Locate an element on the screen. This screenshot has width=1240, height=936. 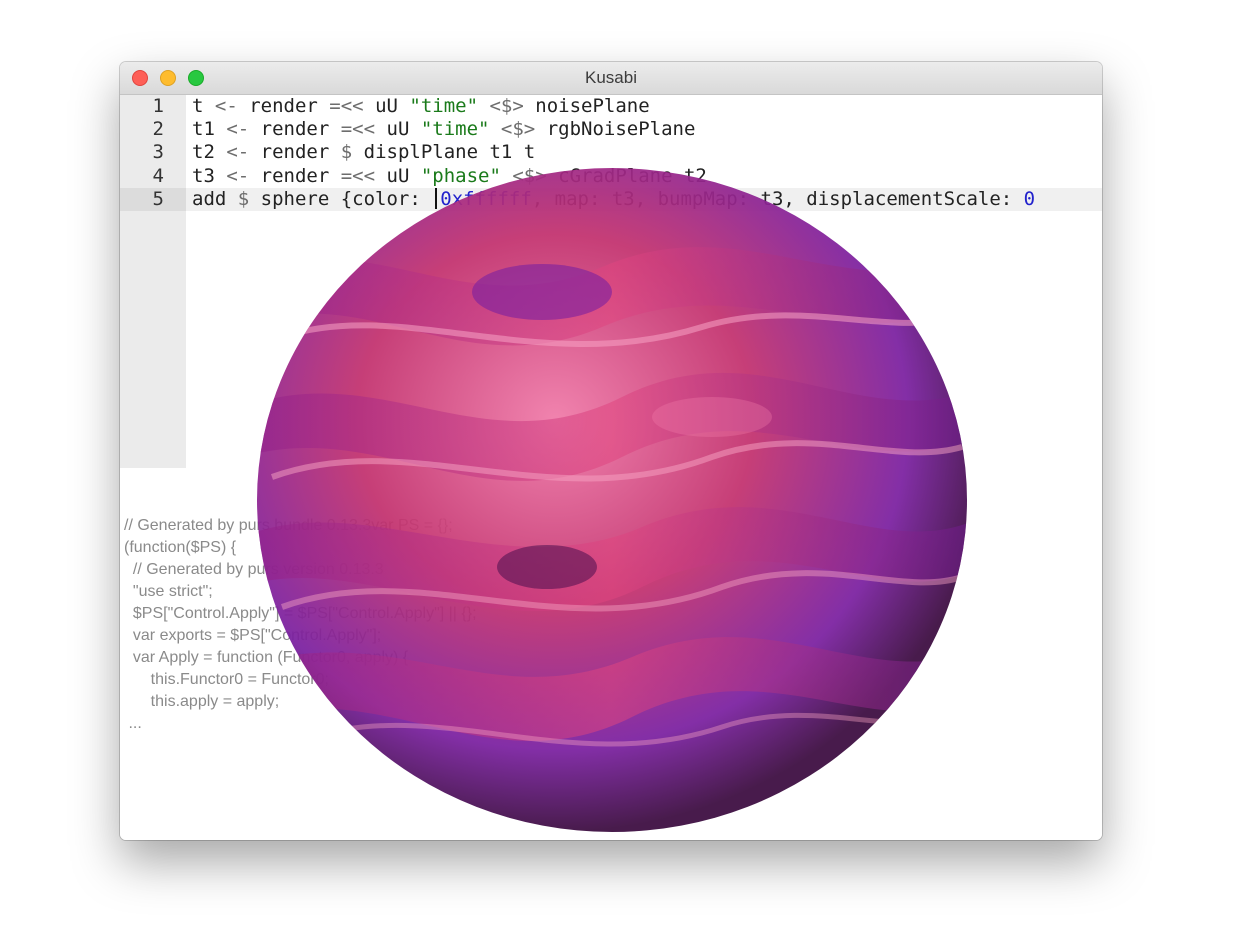
code-token: t2 is located at coordinates (209, 152).